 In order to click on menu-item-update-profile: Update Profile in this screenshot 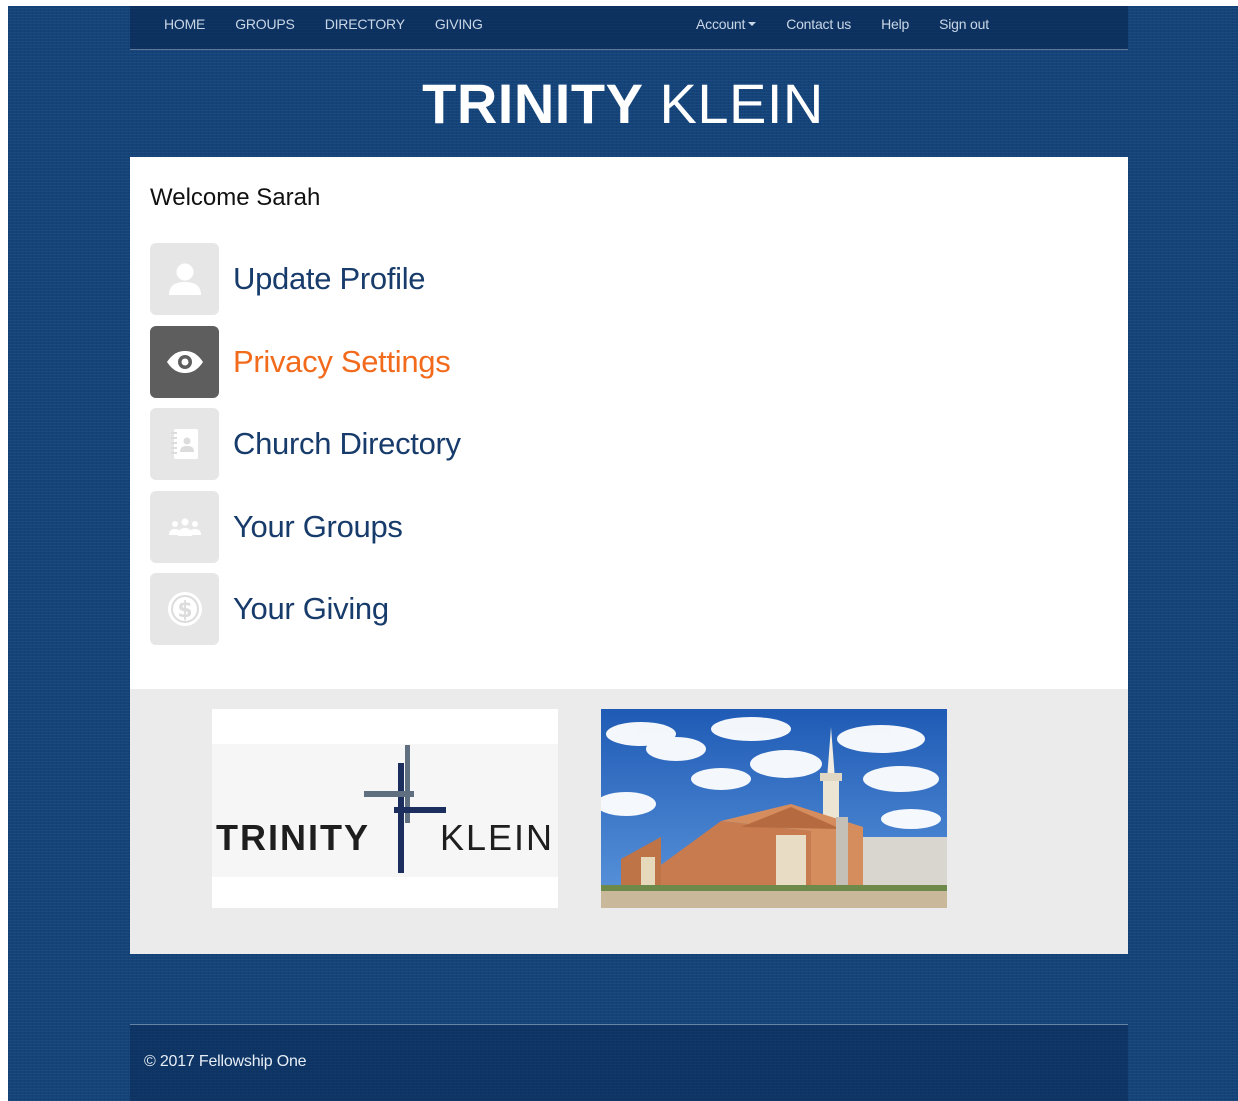, I will do `click(305, 279)`.